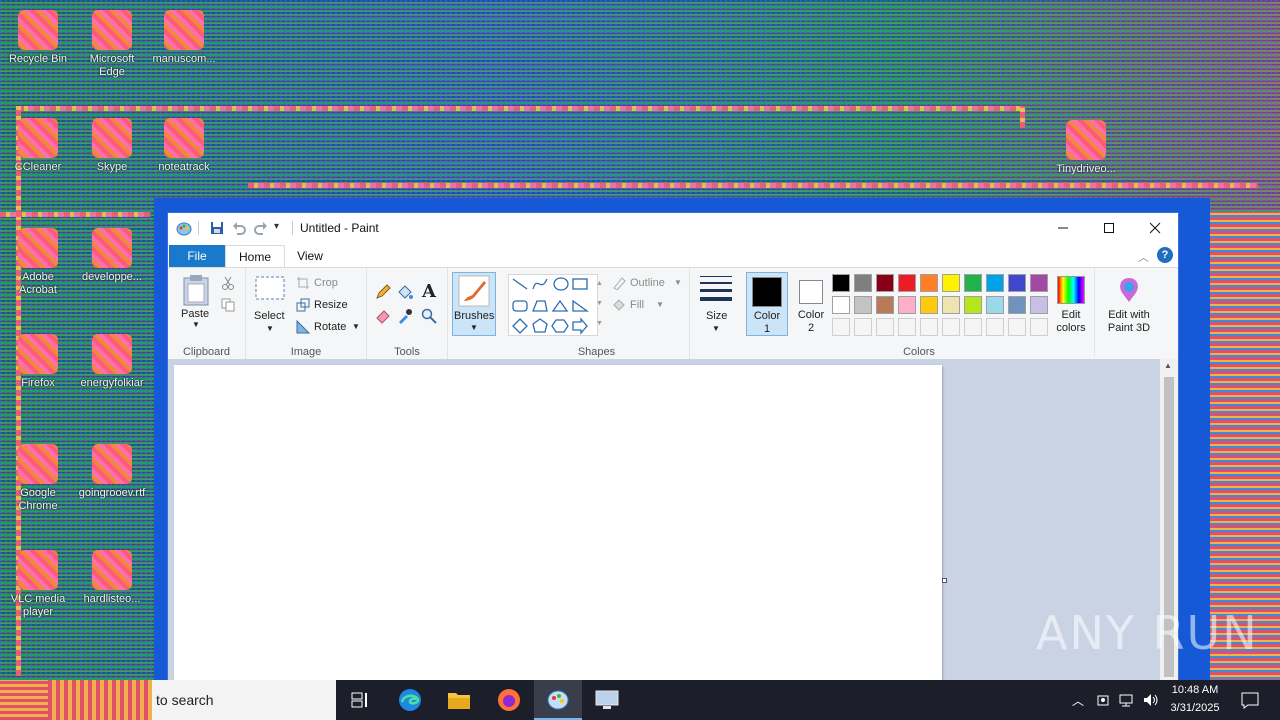 This screenshot has height=720, width=1280. I want to click on tab-file: File, so click(197, 256).